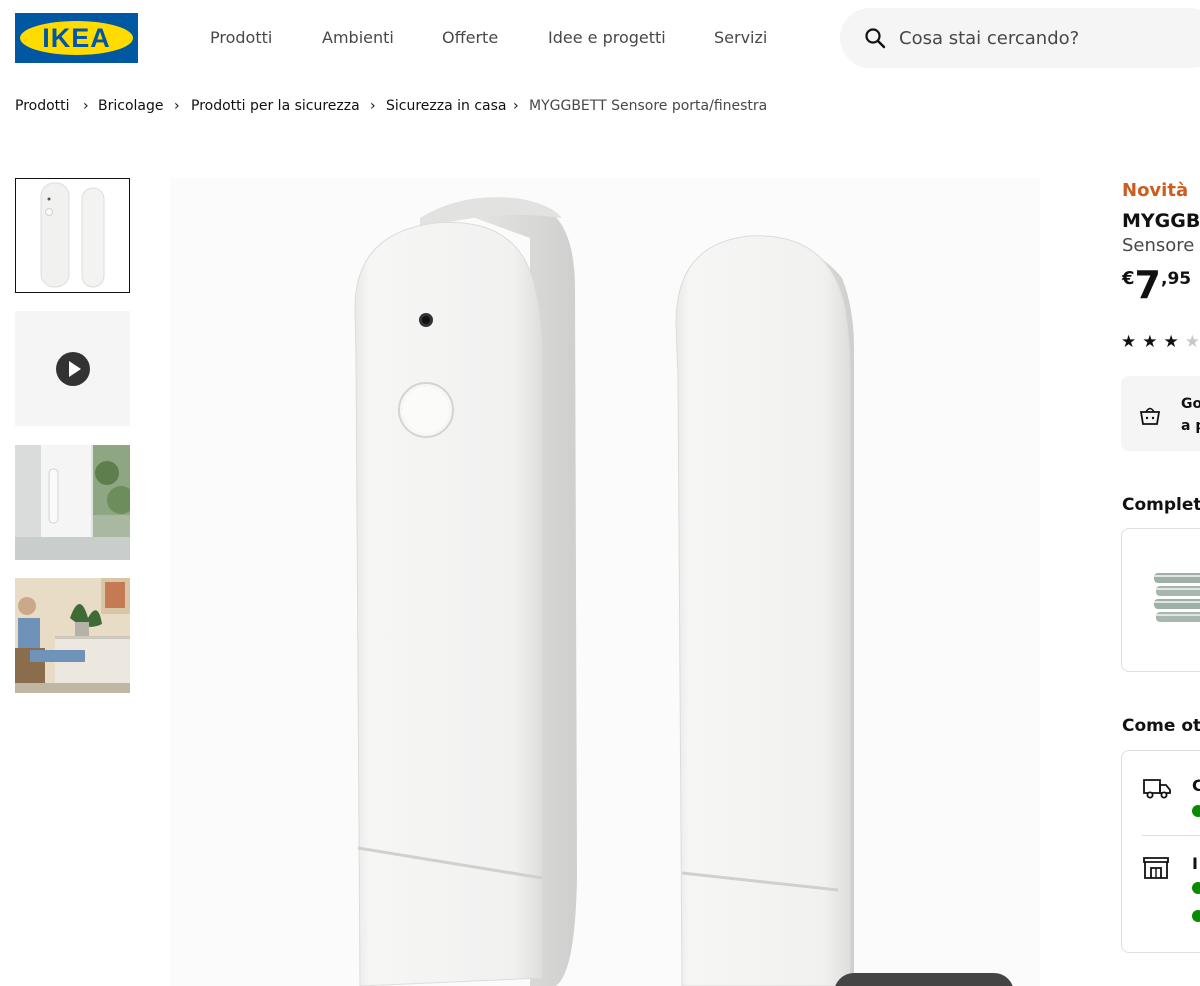 The height and width of the screenshot is (986, 1200). I want to click on availability-card: C I, so click(1160, 851).